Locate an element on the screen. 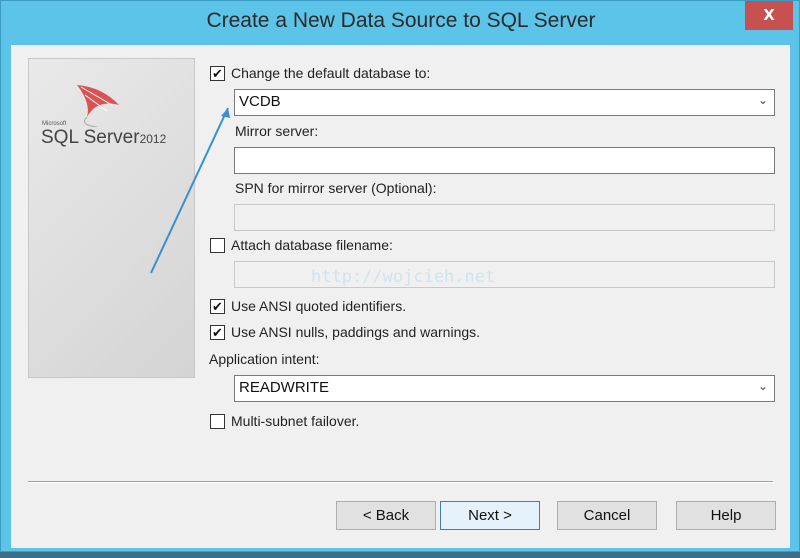 Image resolution: width=800 pixels, height=558 pixels. multi-subnet-label: Multi-subnet failover. is located at coordinates (295, 421).